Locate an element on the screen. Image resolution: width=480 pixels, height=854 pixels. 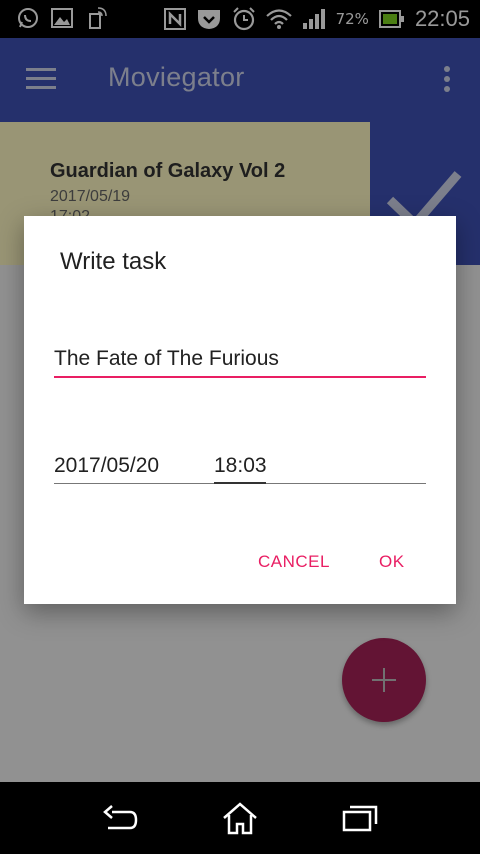
home-icon is located at coordinates (240, 818).